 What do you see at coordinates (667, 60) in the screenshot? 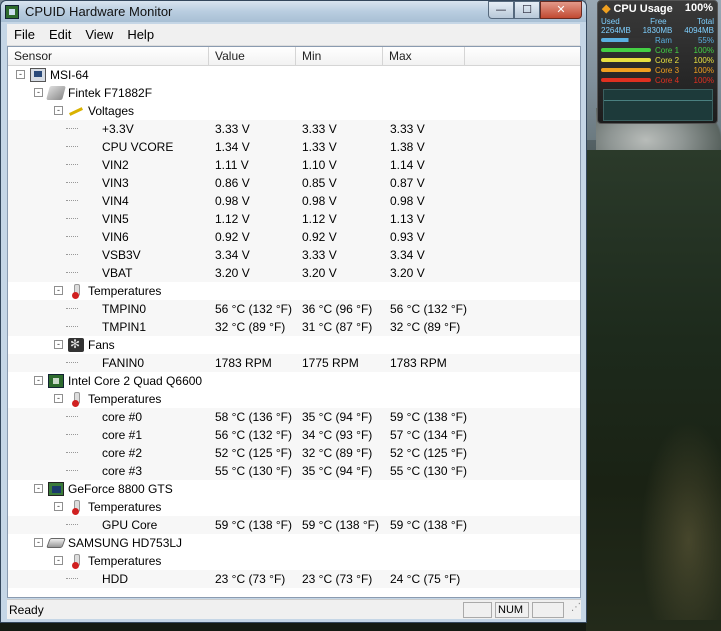
I see `usage-label: Core 2` at bounding box center [667, 60].